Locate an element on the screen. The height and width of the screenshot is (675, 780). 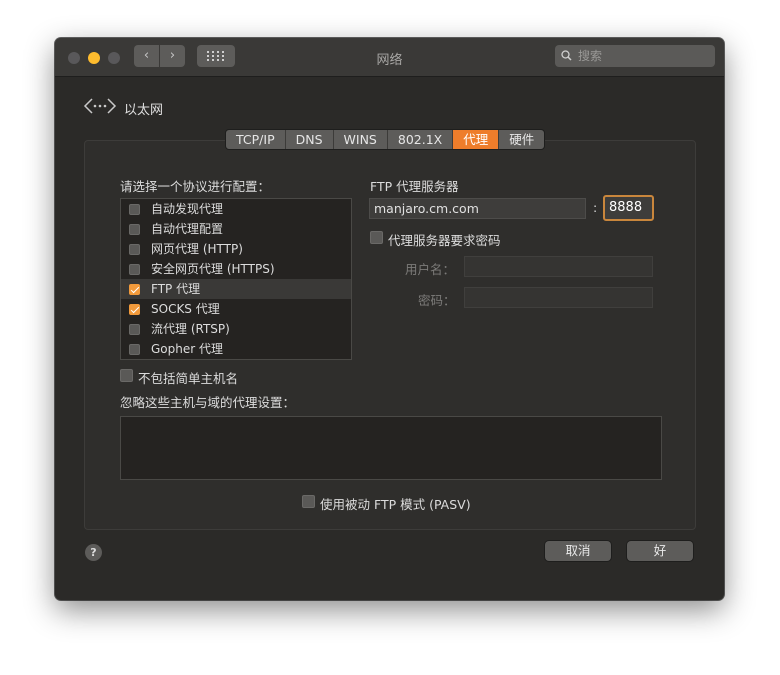
tab-proxies: 代理 is located at coordinates (476, 139).